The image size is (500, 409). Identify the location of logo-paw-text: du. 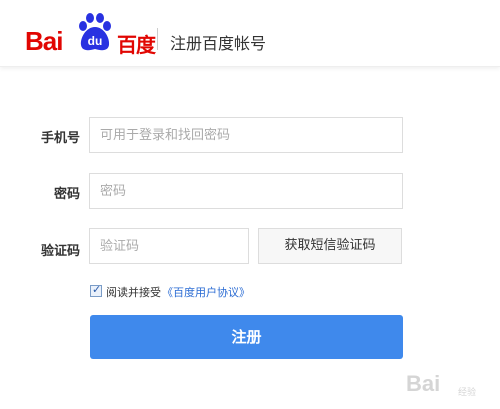
(95, 41).